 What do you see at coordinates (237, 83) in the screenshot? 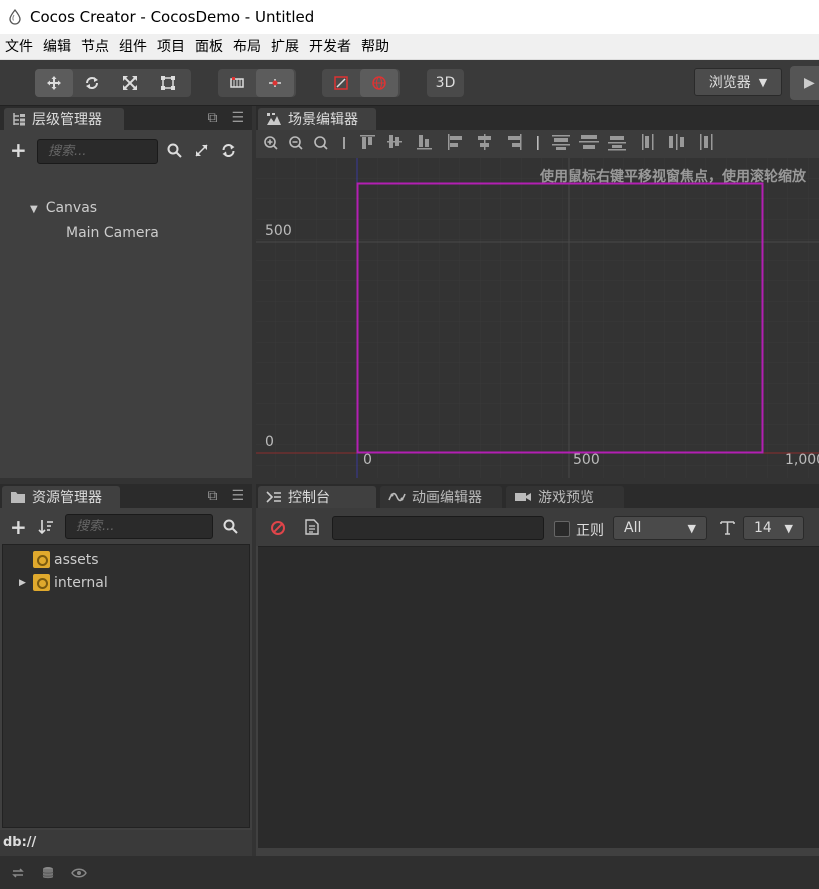
I see `pivot-local-button` at bounding box center [237, 83].